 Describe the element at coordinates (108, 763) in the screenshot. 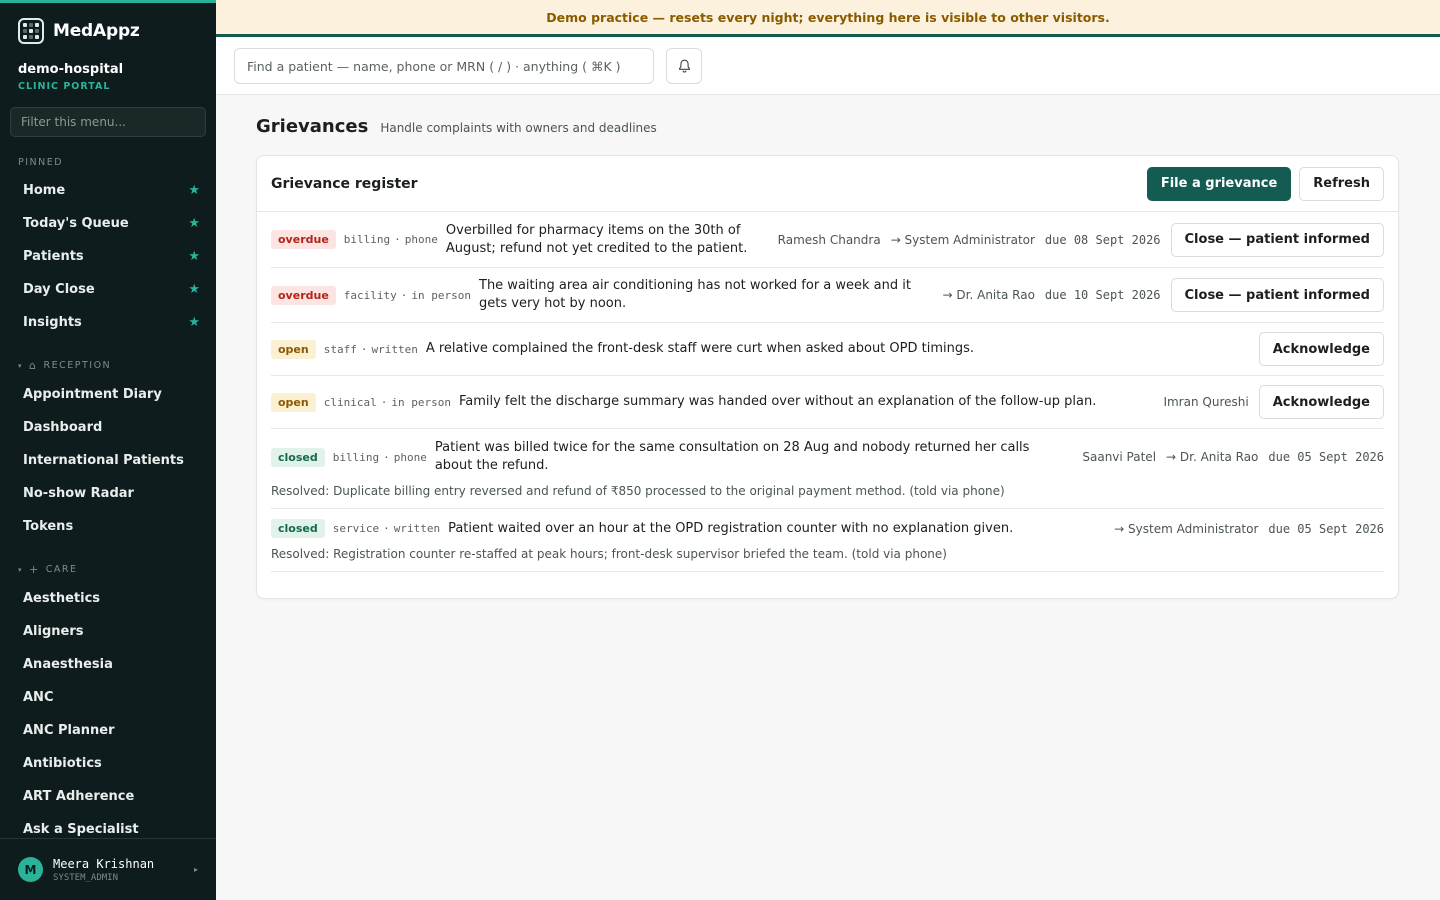

I see `sidebar-item-antibiotics: Antibiotics` at that location.